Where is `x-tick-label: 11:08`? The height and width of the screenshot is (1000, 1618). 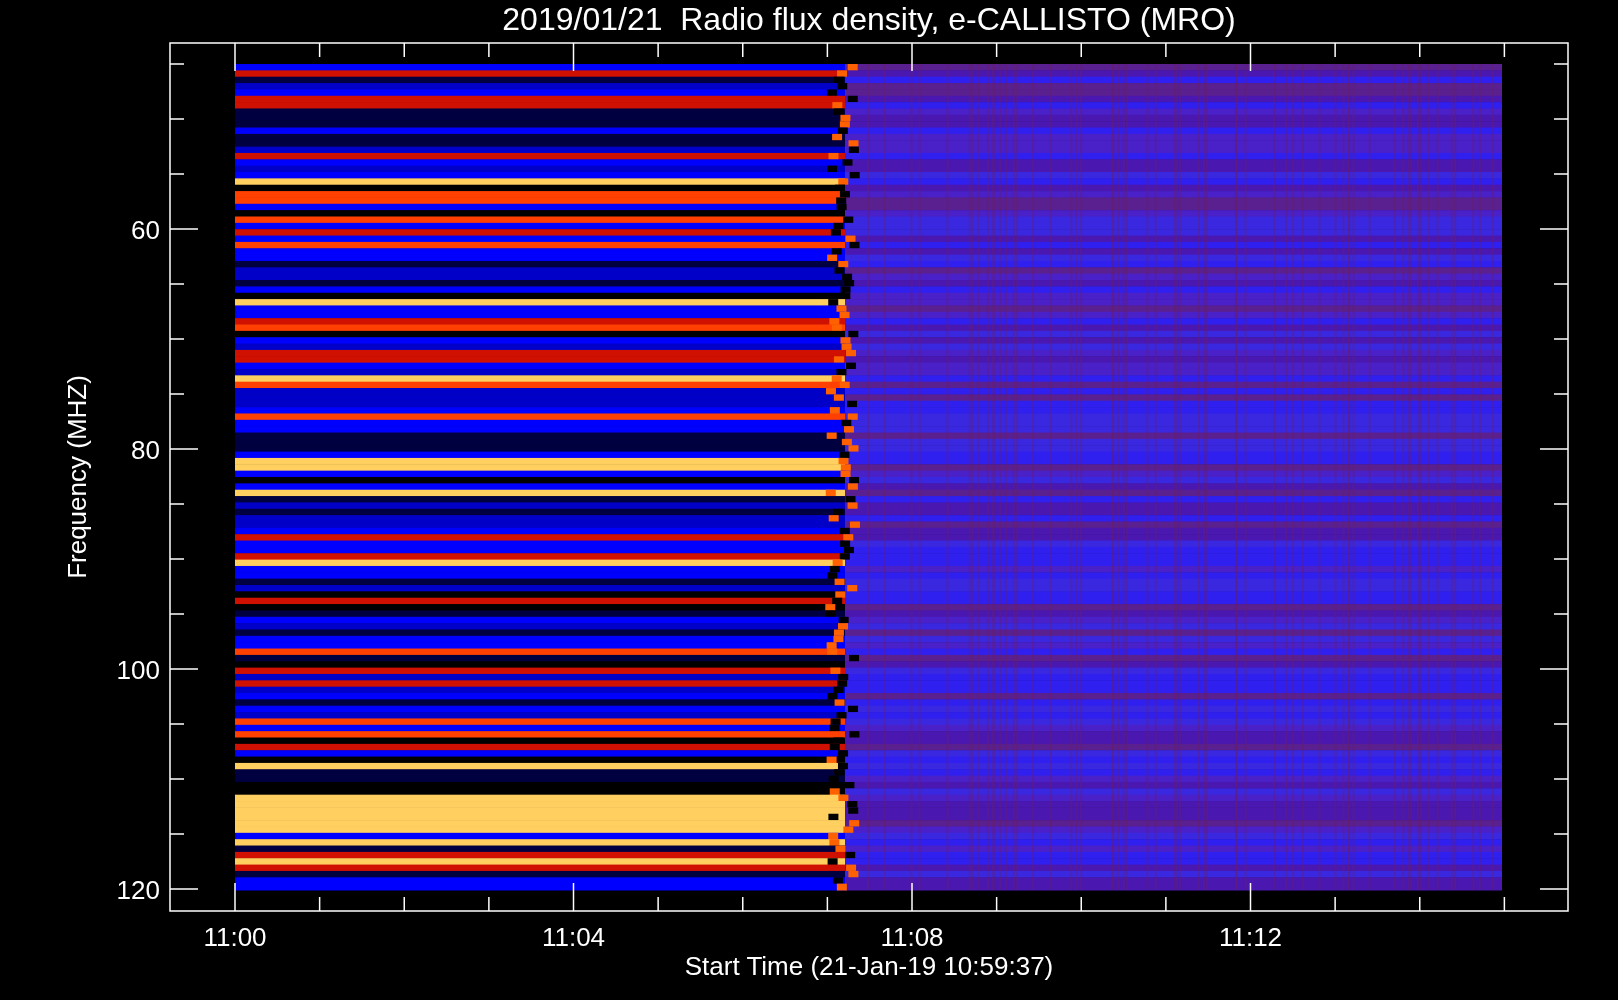
x-tick-label: 11:08 is located at coordinates (912, 937).